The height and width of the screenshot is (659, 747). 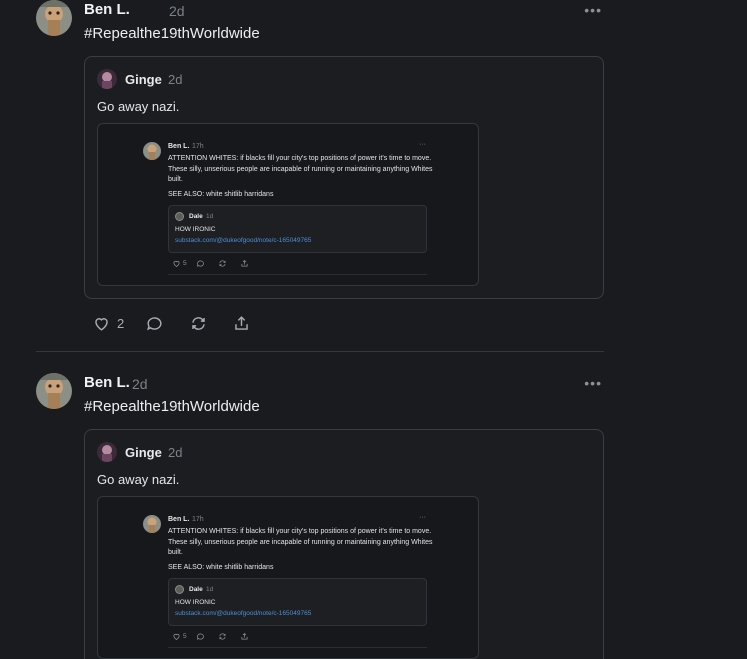 I want to click on post-divider, so click(x=320, y=351).